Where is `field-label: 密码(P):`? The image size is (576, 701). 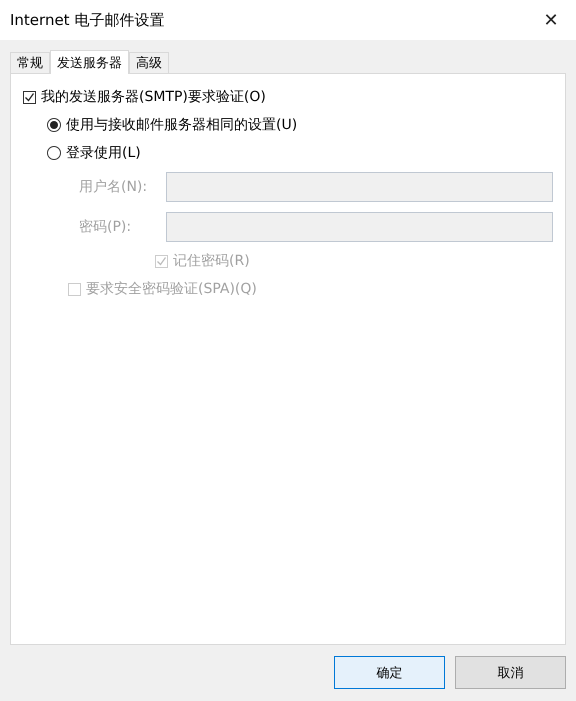 field-label: 密码(P): is located at coordinates (105, 227).